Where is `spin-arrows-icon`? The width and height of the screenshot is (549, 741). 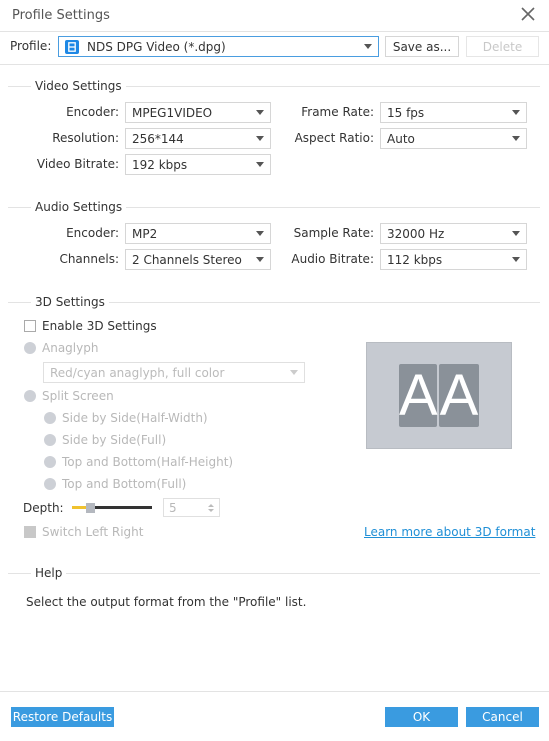
spin-arrows-icon is located at coordinates (211, 508).